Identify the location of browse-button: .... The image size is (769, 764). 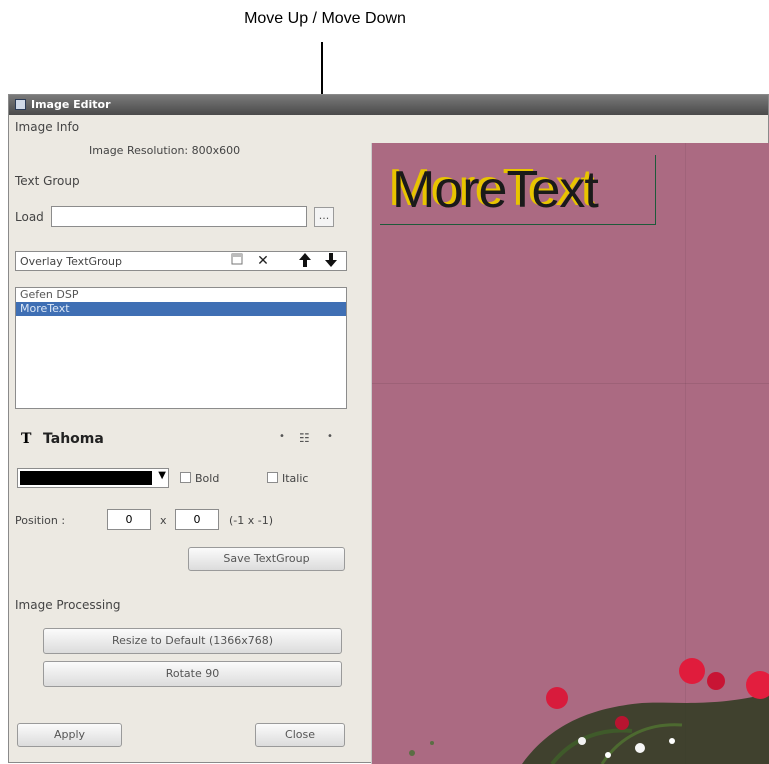
(324, 217).